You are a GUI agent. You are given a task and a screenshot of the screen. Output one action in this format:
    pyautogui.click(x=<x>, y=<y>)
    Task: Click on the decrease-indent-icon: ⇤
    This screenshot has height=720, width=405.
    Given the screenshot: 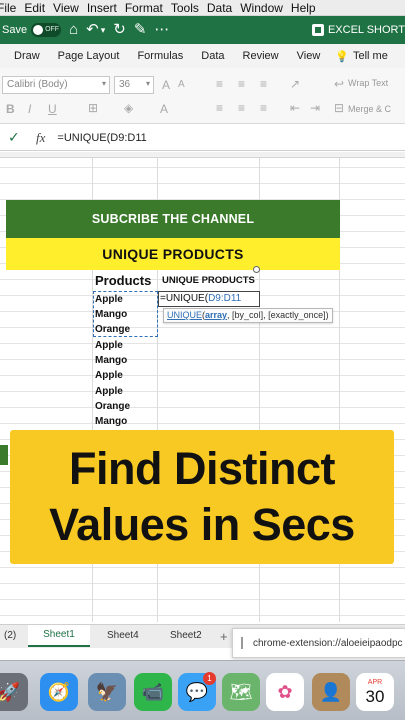 What is the action you would take?
    pyautogui.click(x=295, y=108)
    